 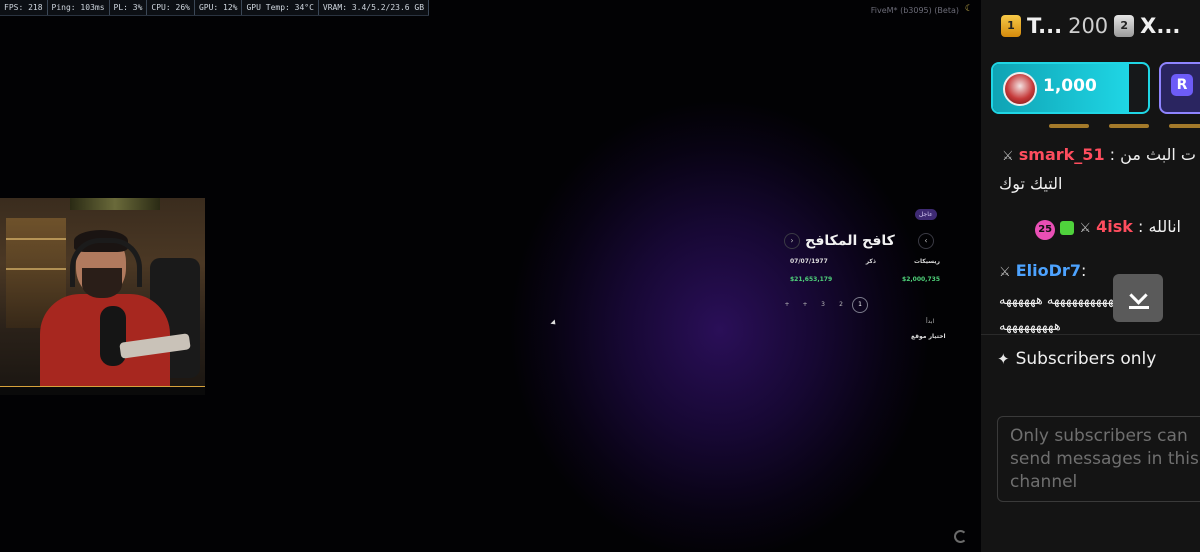 I want to click on fivem-version-label: FiveM* (b3095) (Beta), so click(x=914, y=10).